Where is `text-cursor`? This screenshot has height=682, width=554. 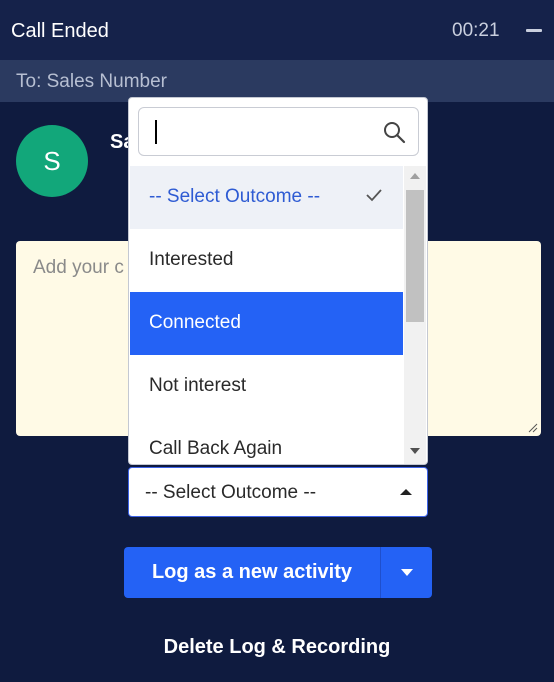 text-cursor is located at coordinates (156, 132).